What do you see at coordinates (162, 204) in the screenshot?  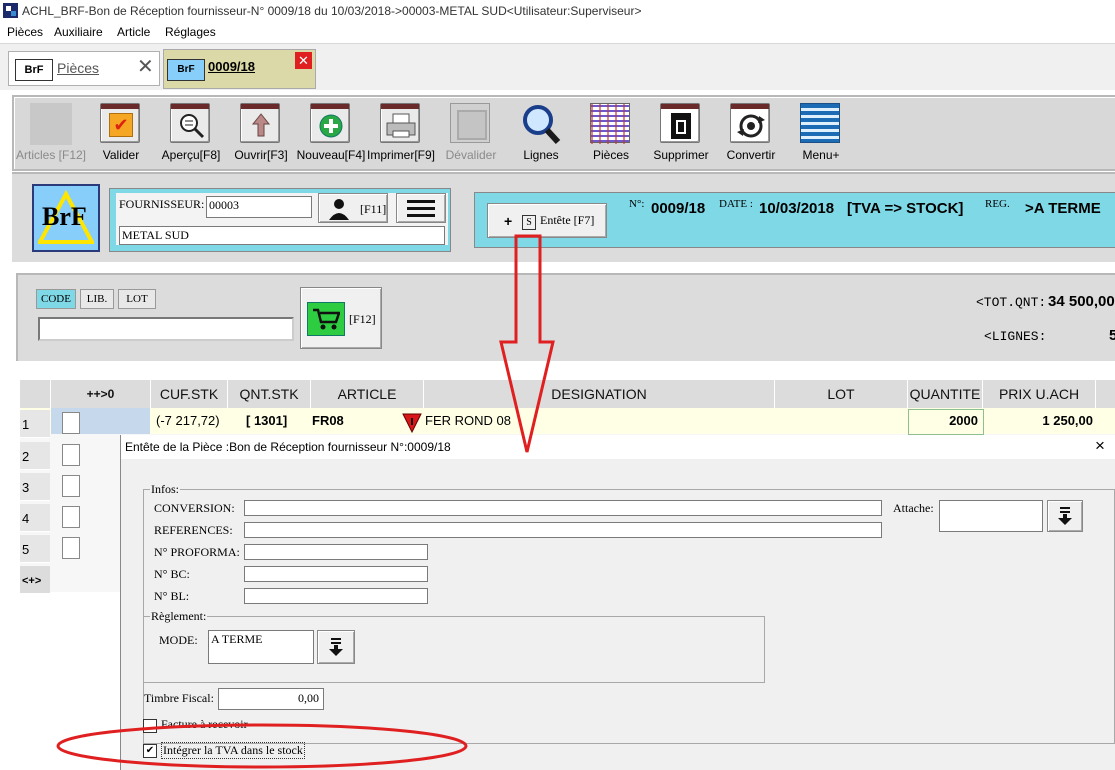 I see `fournisseur-label: FOURNISSEUR:` at bounding box center [162, 204].